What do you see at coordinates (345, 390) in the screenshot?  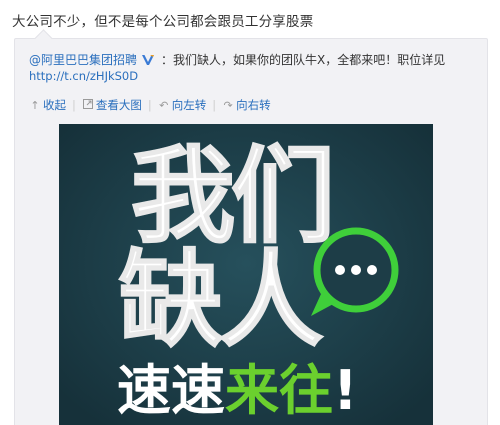 I see `poster-line-3-end: !` at bounding box center [345, 390].